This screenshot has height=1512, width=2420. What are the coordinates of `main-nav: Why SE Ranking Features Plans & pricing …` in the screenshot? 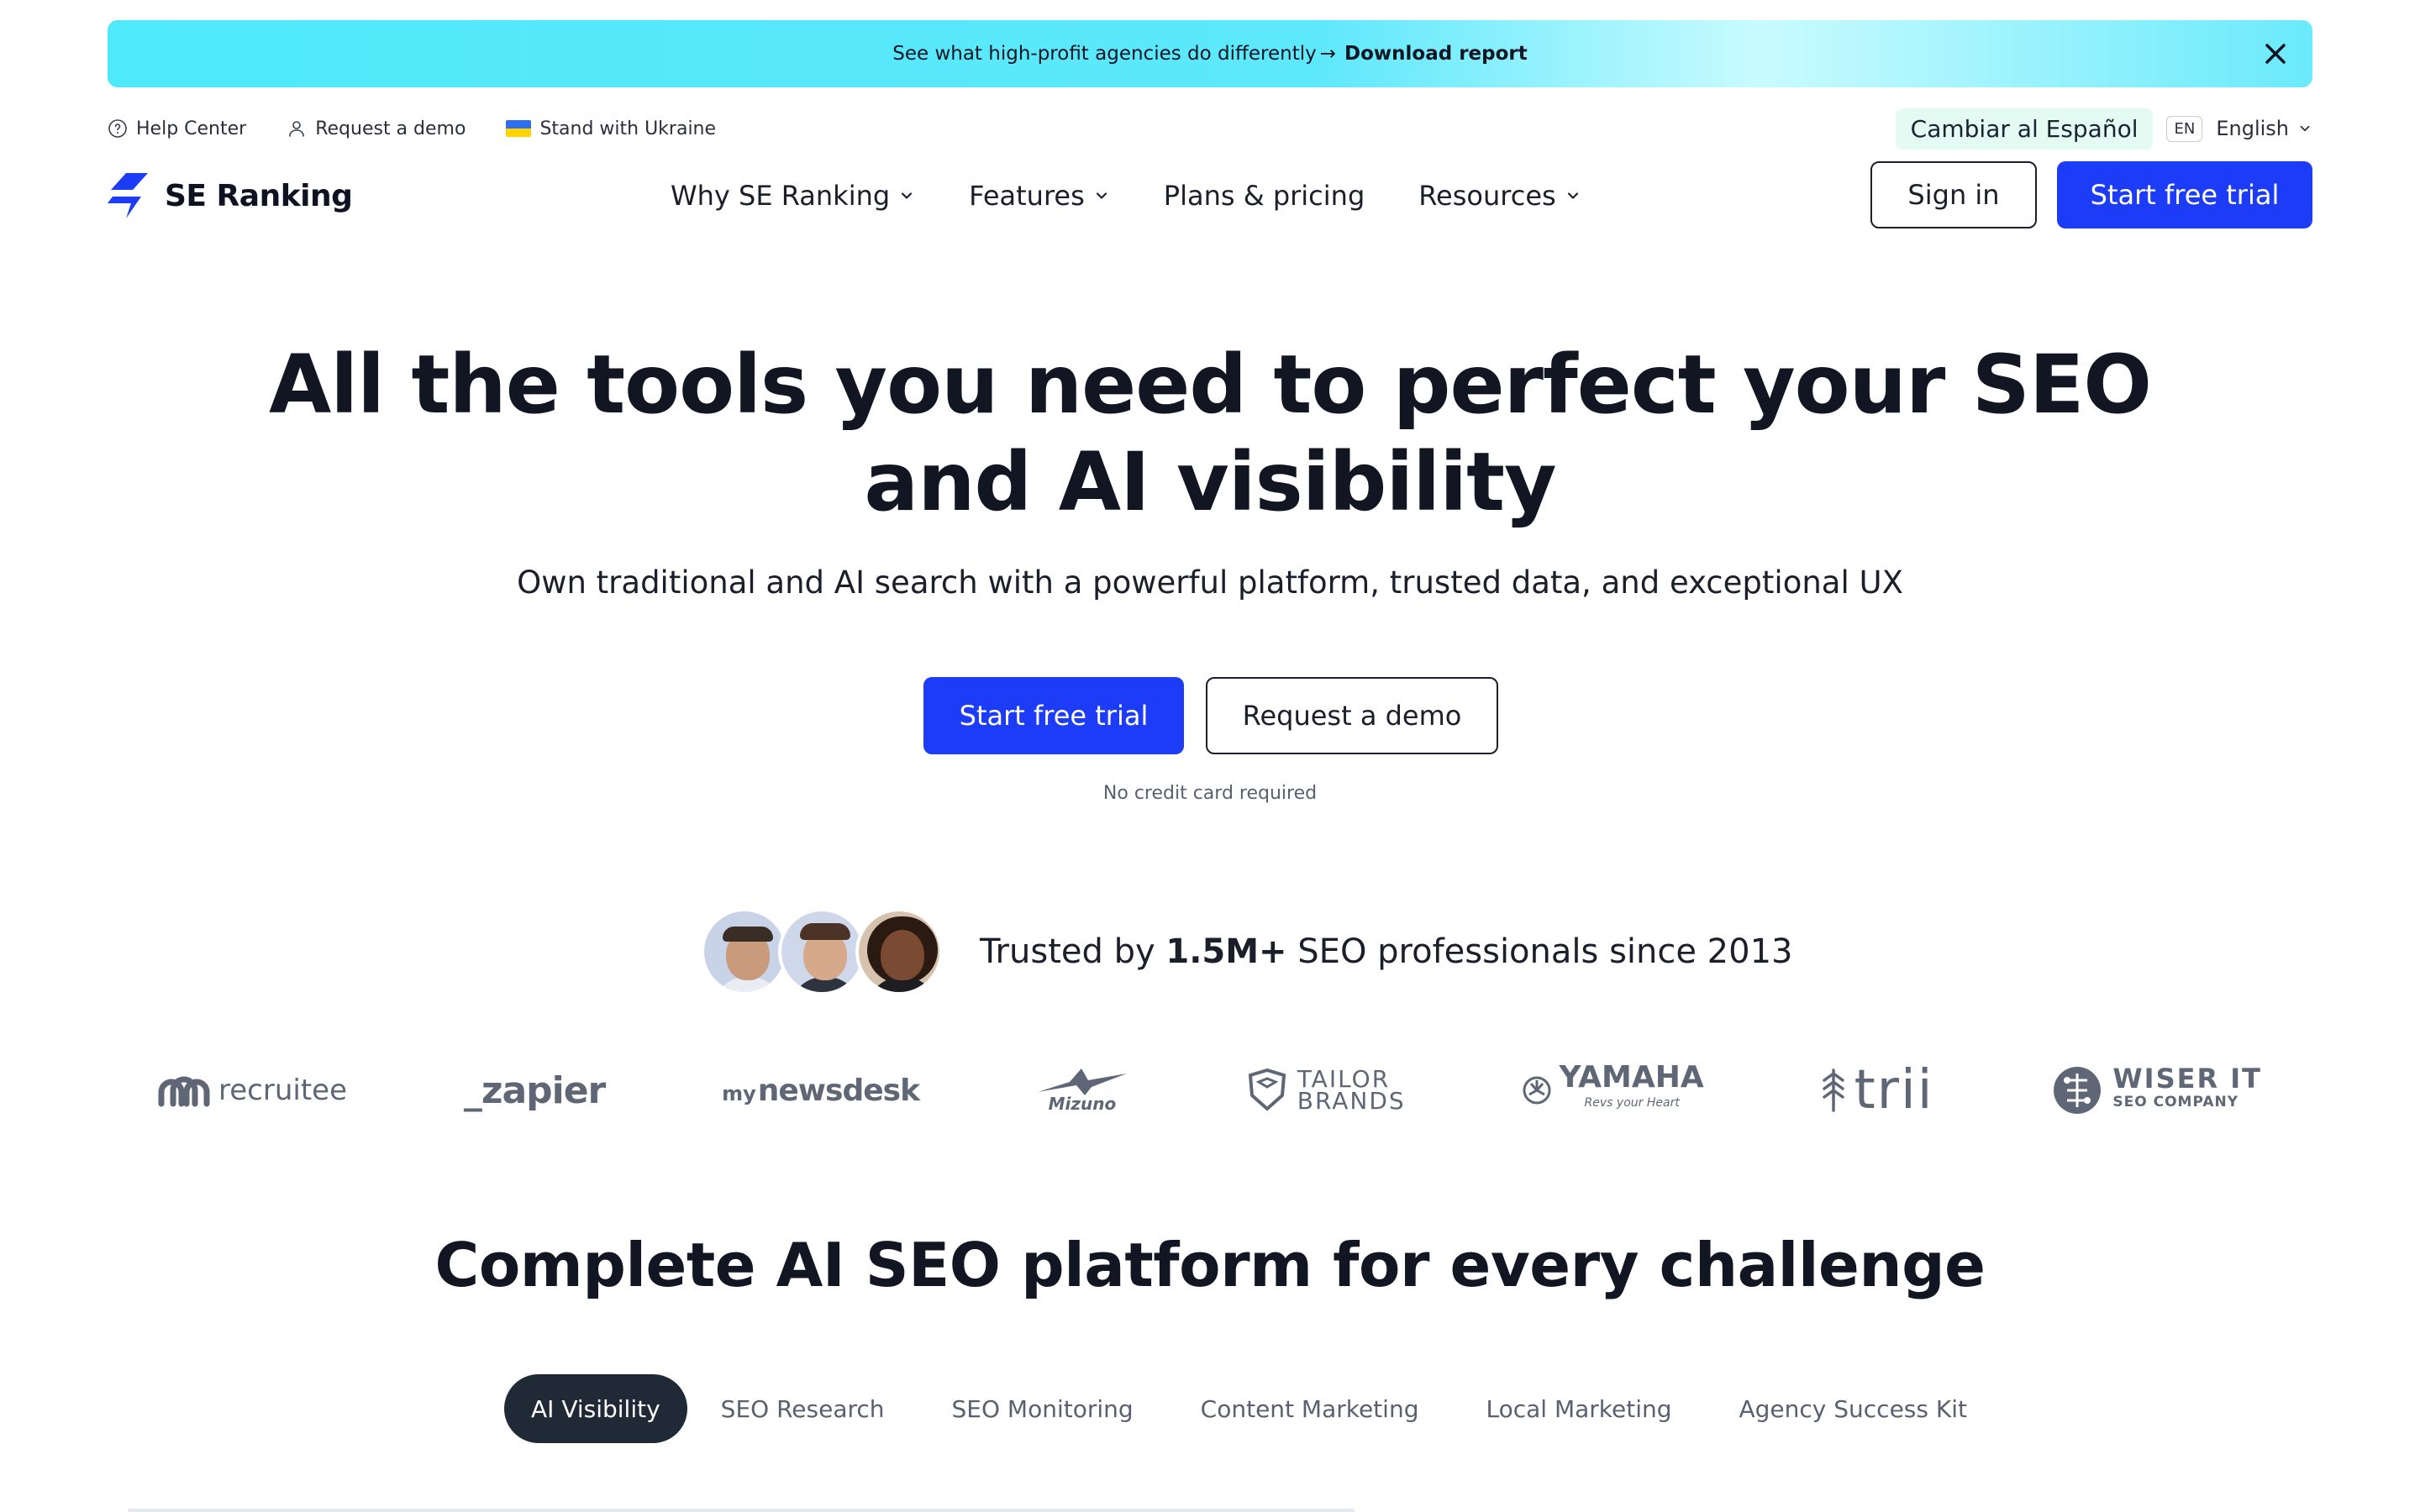 It's located at (1126, 195).